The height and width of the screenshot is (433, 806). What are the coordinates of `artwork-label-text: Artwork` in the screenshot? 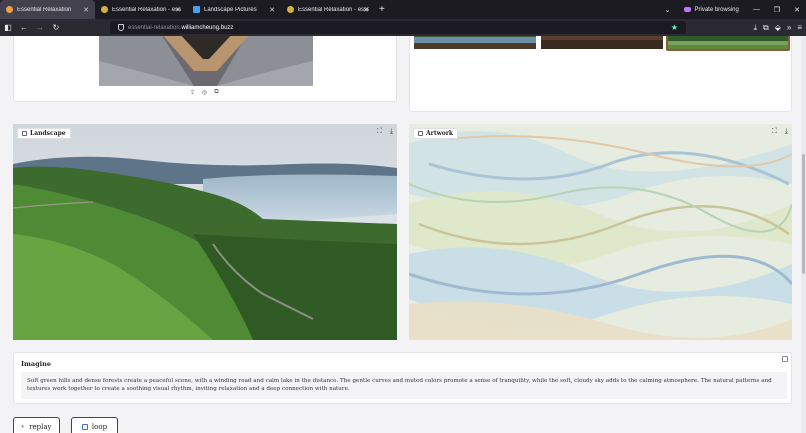 It's located at (440, 133).